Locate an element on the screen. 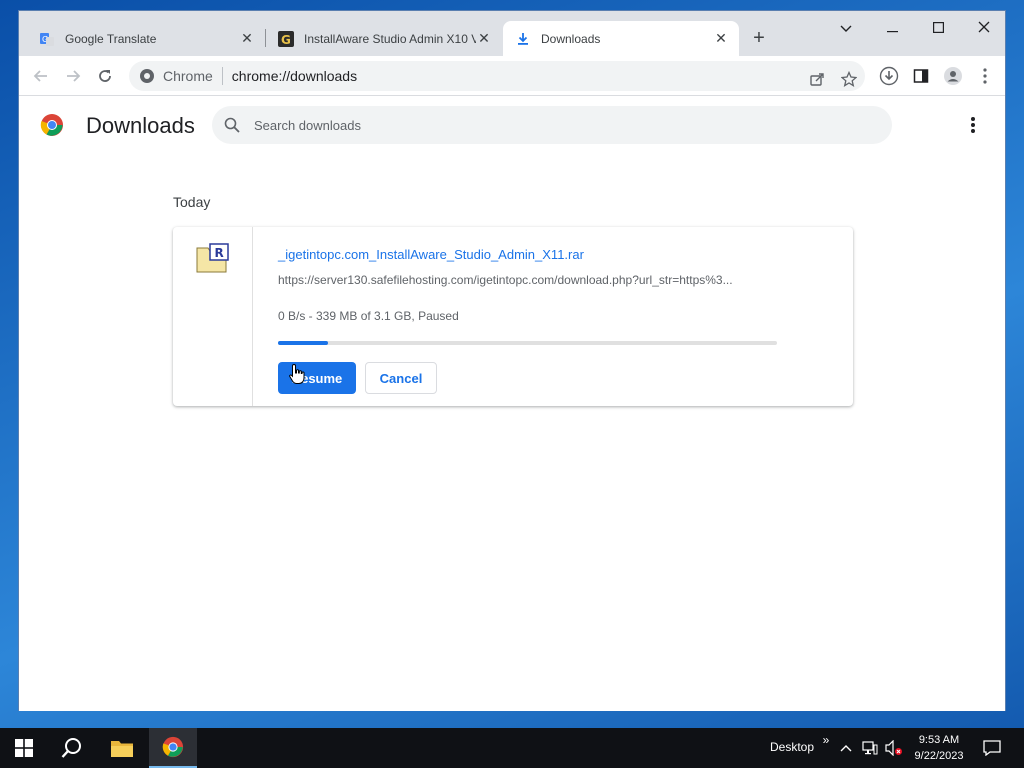  minimize-button is located at coordinates (892, 29).